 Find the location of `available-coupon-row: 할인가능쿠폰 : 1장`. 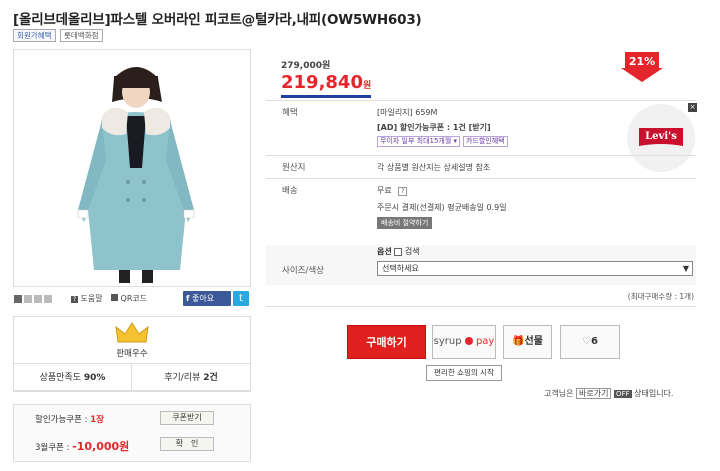

available-coupon-row: 할인가능쿠폰 : 1장 is located at coordinates (69, 419).